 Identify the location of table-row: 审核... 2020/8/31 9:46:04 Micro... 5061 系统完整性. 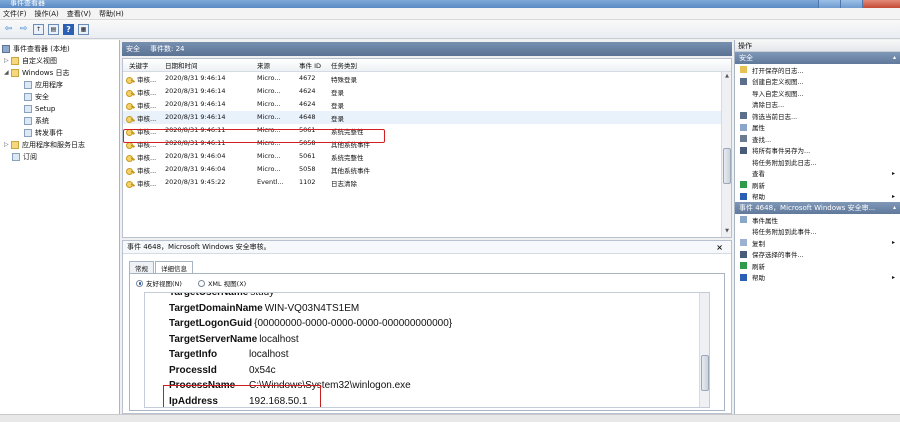
(427, 156).